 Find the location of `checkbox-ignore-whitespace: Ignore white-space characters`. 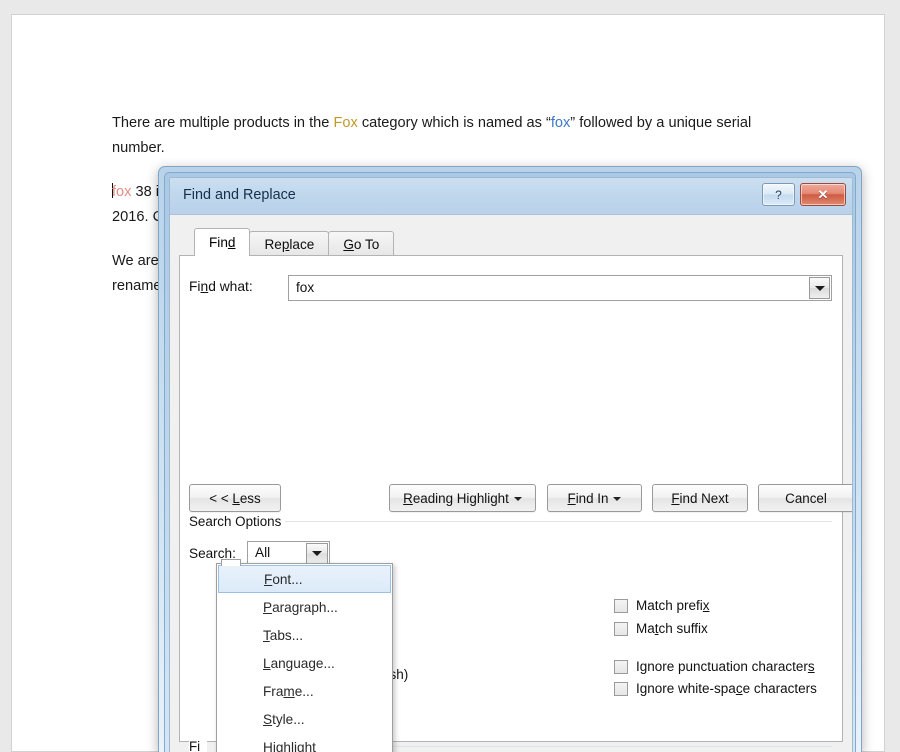

checkbox-ignore-whitespace: Ignore white-space characters is located at coordinates (715, 688).